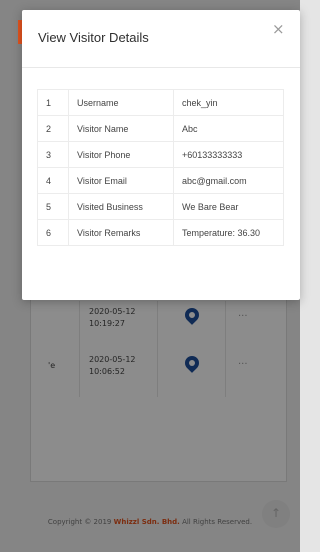 The width and height of the screenshot is (320, 552). What do you see at coordinates (161, 67) in the screenshot?
I see `modal-divider` at bounding box center [161, 67].